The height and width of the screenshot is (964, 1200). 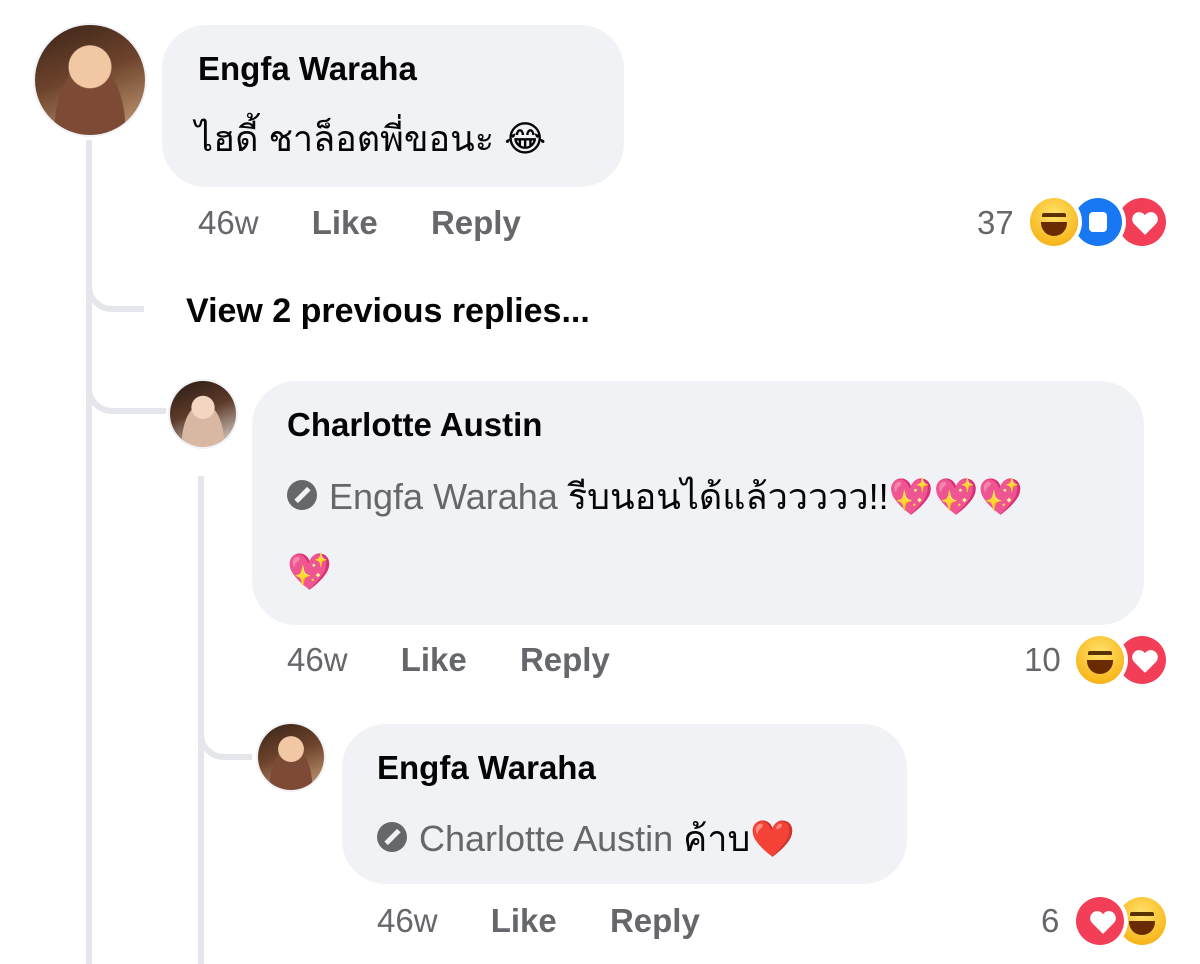 What do you see at coordinates (790, 496) in the screenshot?
I see `reply-message: รีบนอนได้แล้ววววว!!💖💖💖` at bounding box center [790, 496].